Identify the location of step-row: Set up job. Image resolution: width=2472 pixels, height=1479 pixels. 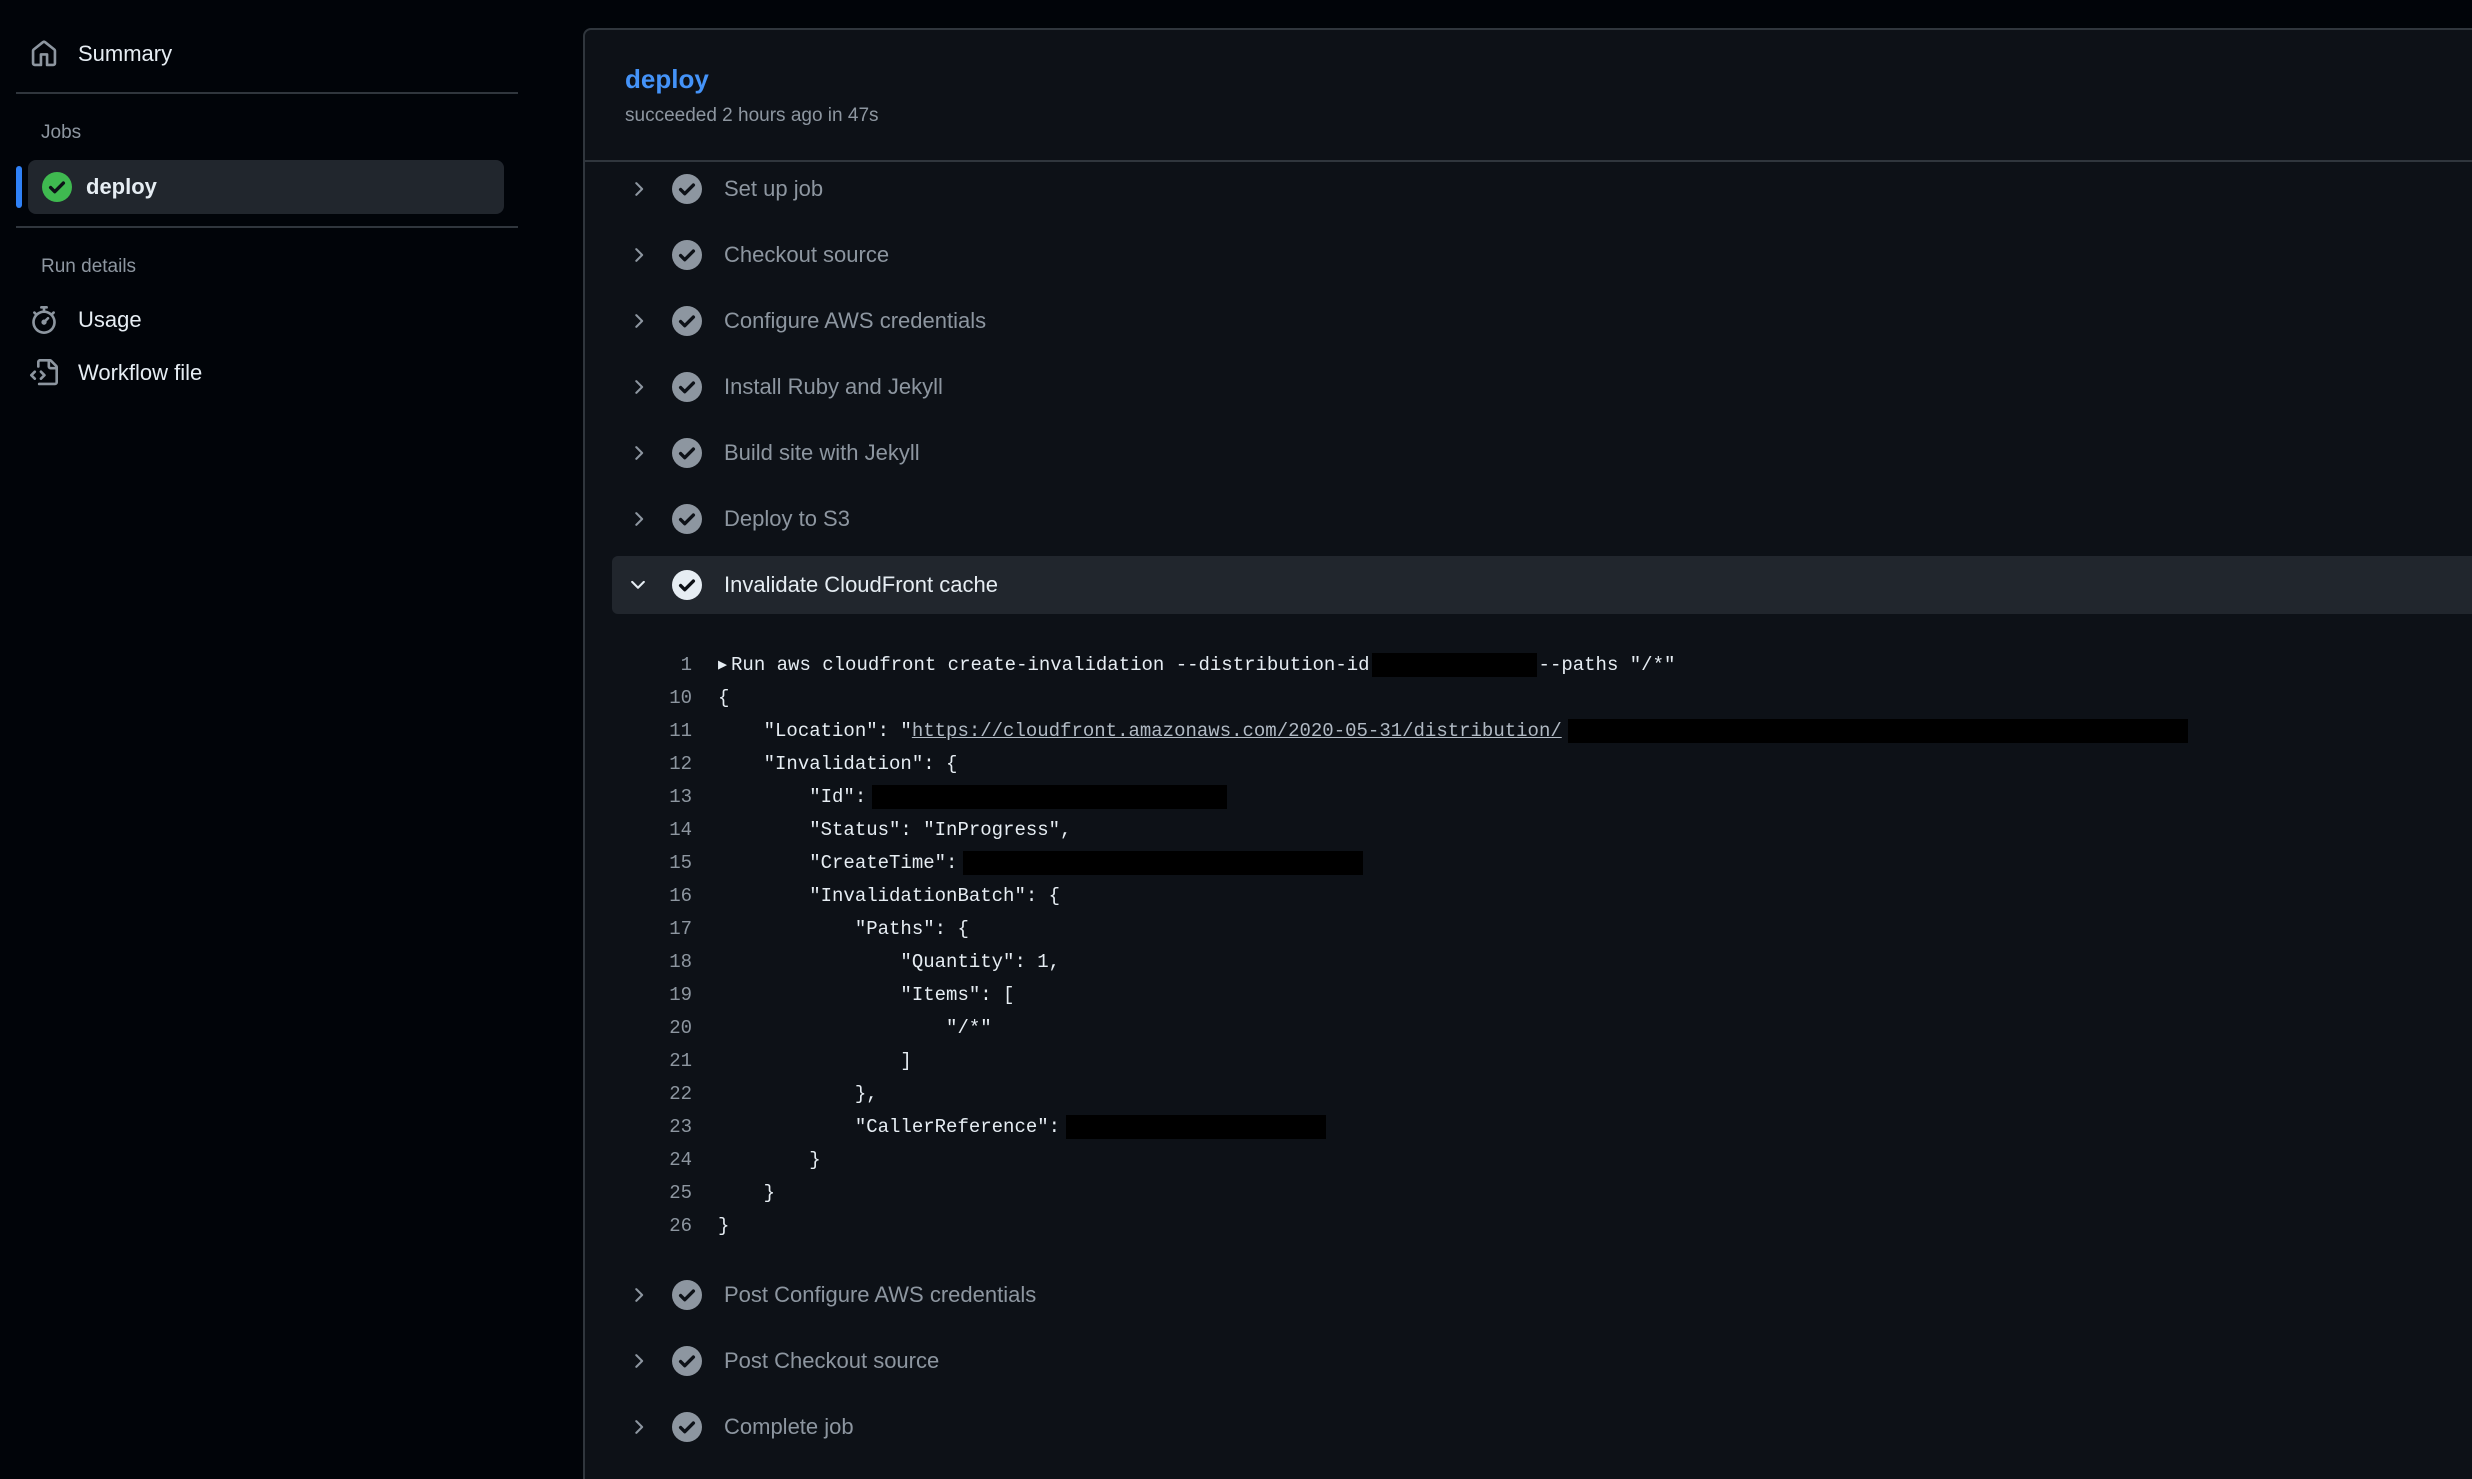
(1542, 189).